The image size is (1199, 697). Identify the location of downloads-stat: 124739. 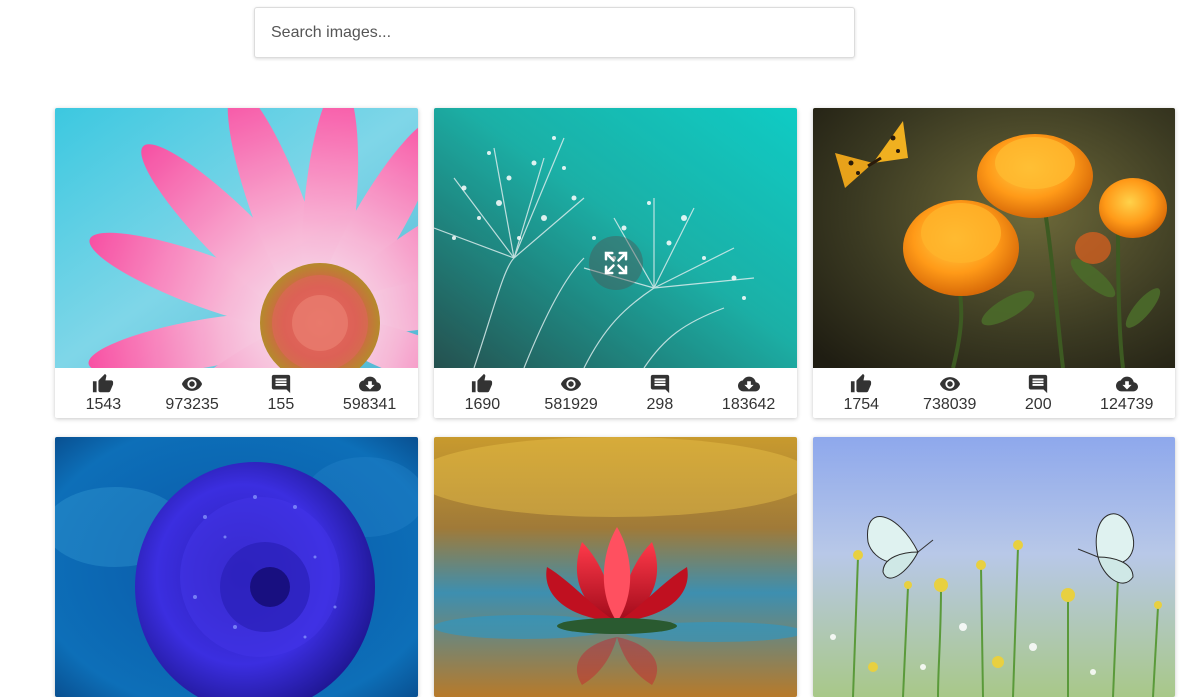
(1127, 393).